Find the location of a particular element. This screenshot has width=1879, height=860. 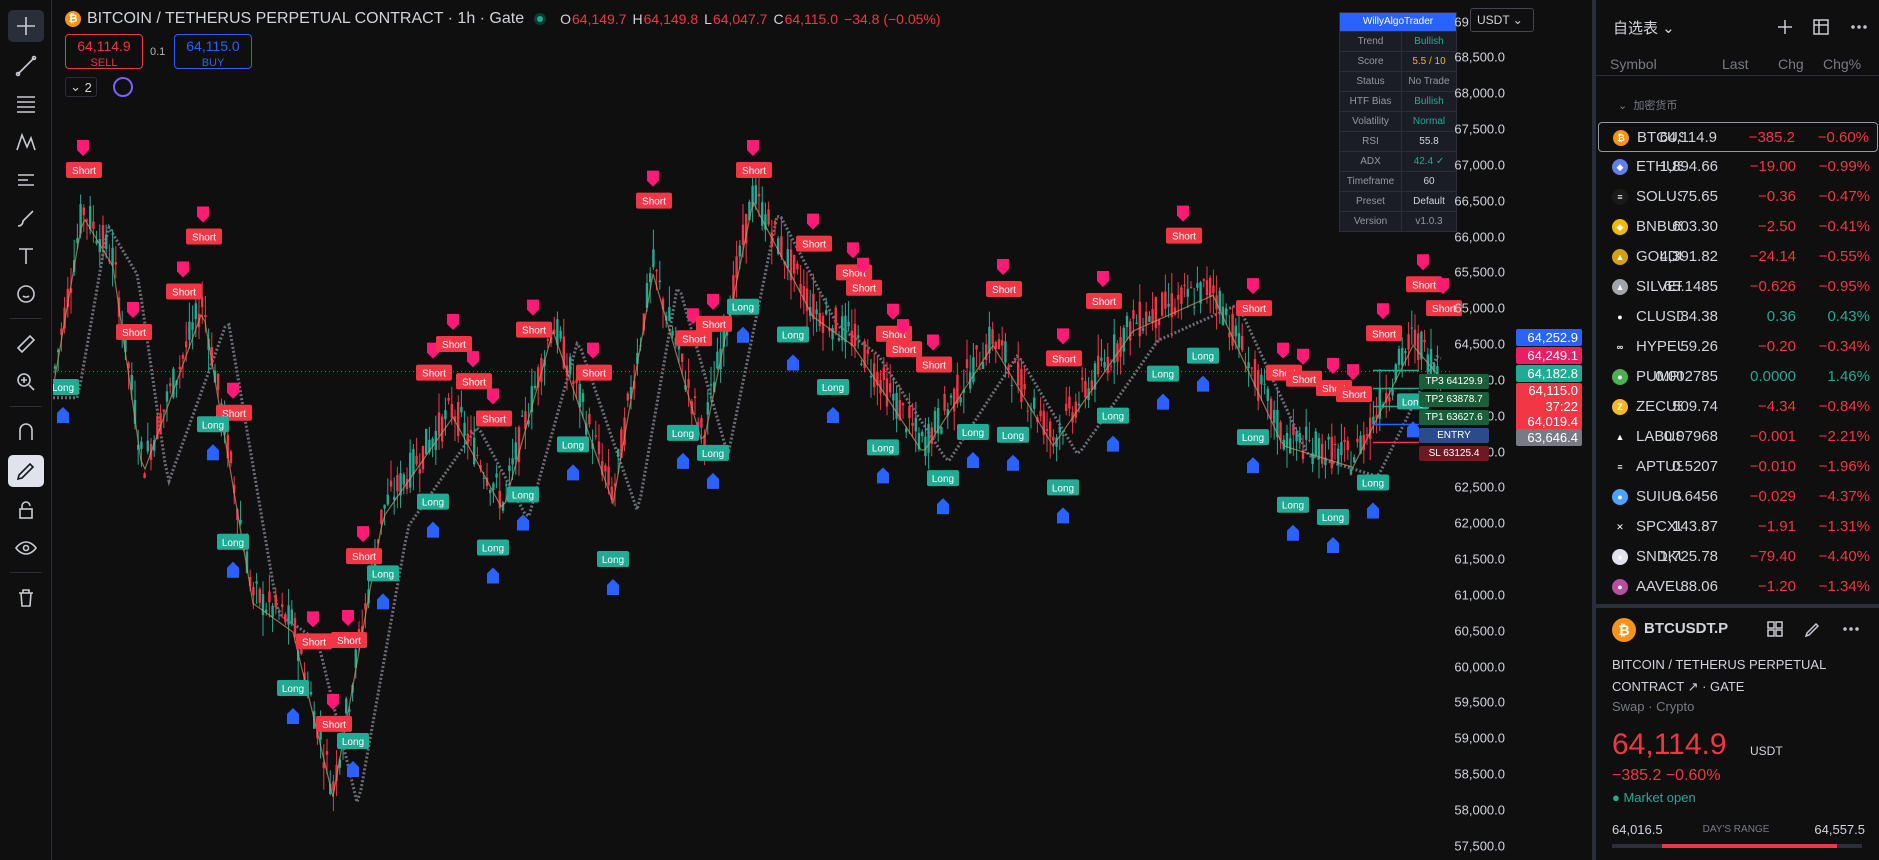

col-chg: Chg is located at coordinates (1791, 64).